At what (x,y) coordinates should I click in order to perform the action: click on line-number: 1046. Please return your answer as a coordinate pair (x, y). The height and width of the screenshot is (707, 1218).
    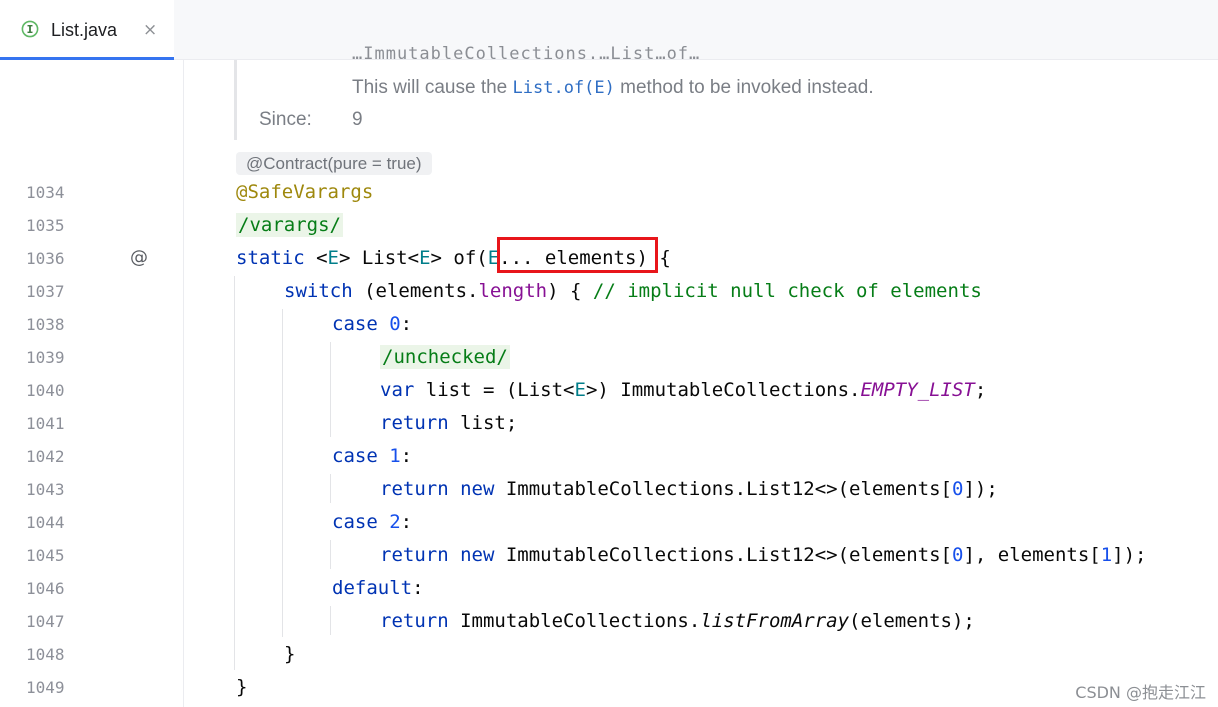
    Looking at the image, I should click on (45, 588).